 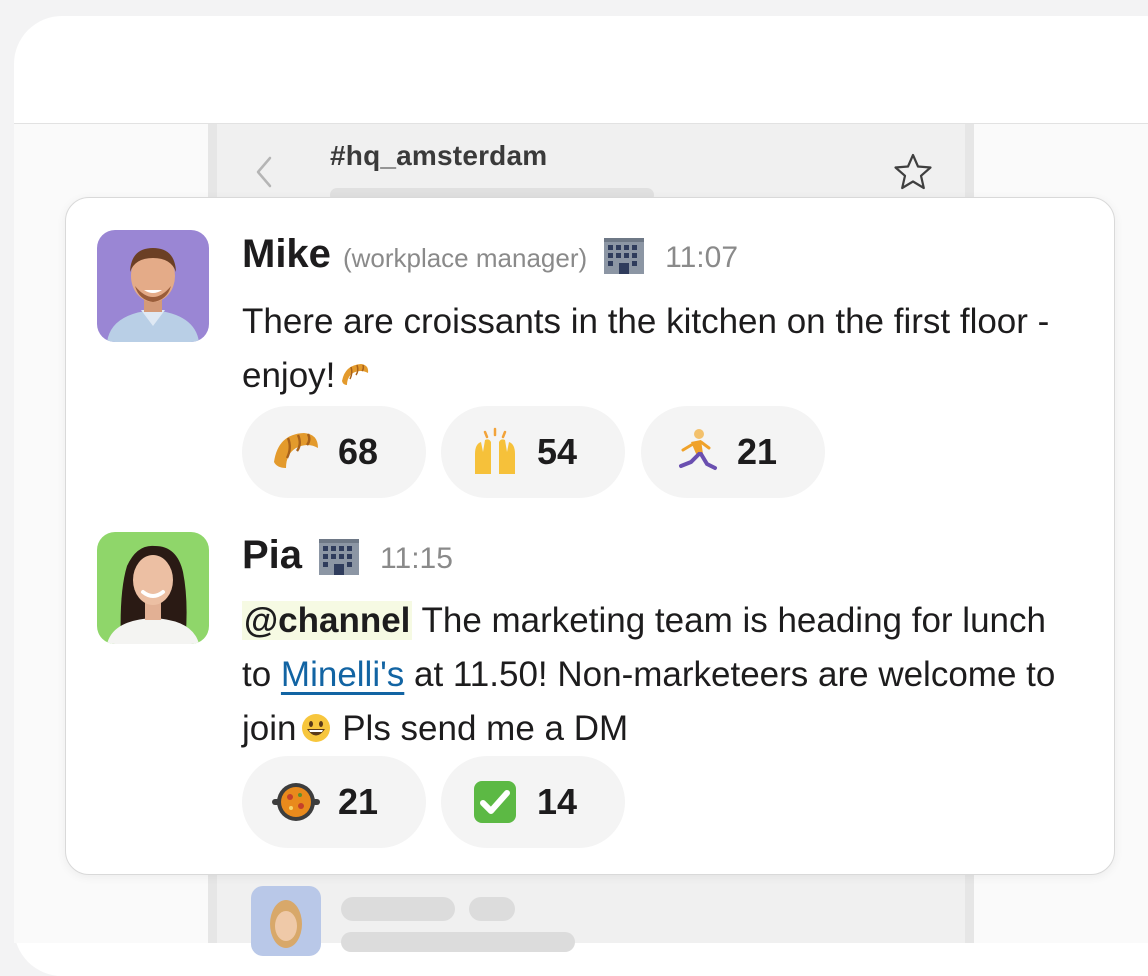 What do you see at coordinates (358, 451) in the screenshot?
I see `reaction-count: 68` at bounding box center [358, 451].